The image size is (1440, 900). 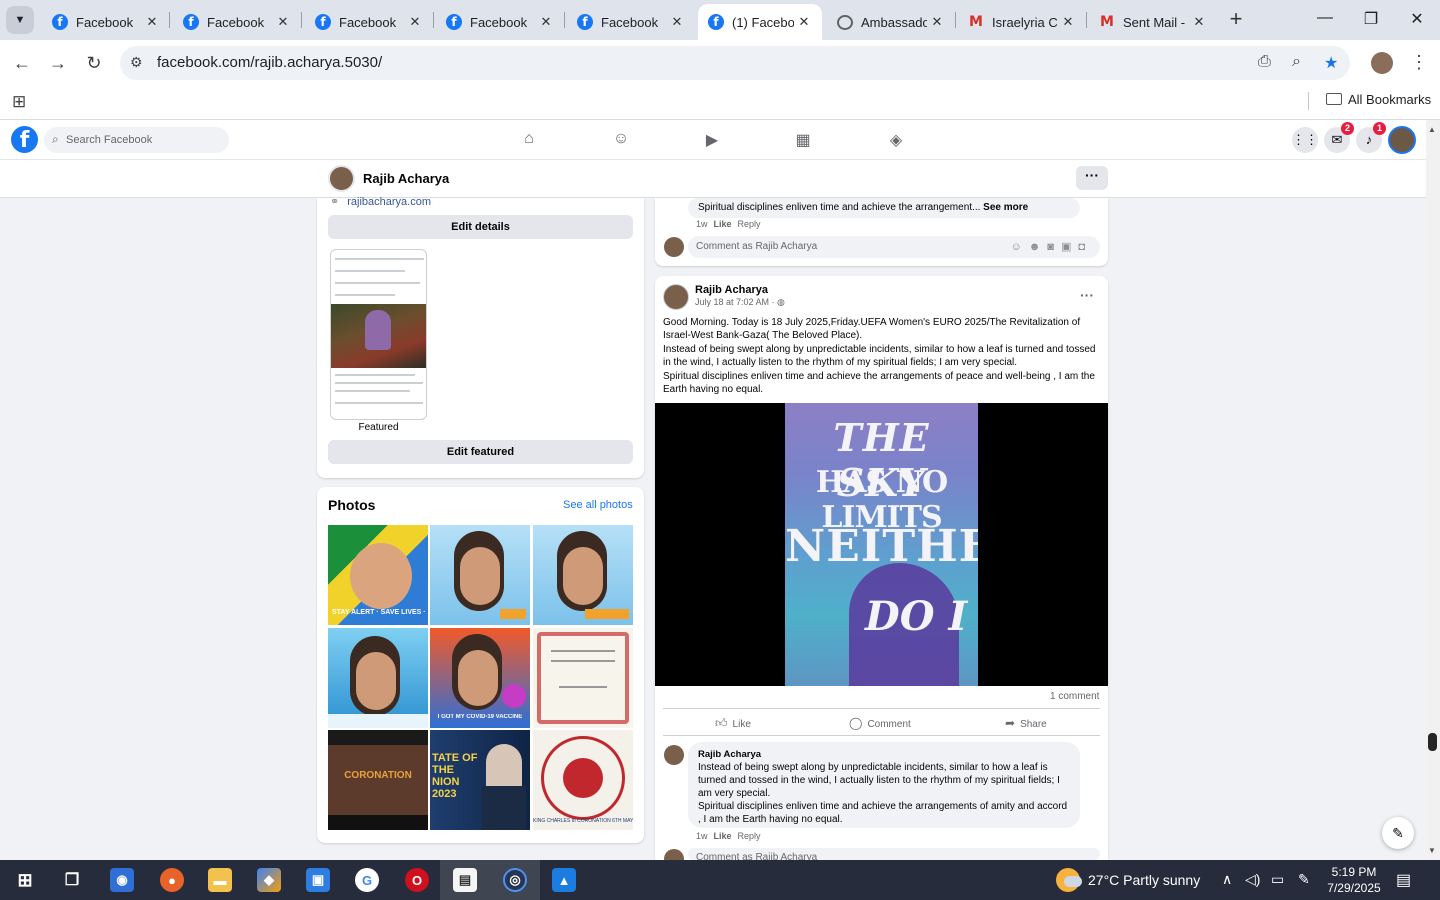 What do you see at coordinates (731, 290) in the screenshot?
I see `post-author: Rajib Acharya` at bounding box center [731, 290].